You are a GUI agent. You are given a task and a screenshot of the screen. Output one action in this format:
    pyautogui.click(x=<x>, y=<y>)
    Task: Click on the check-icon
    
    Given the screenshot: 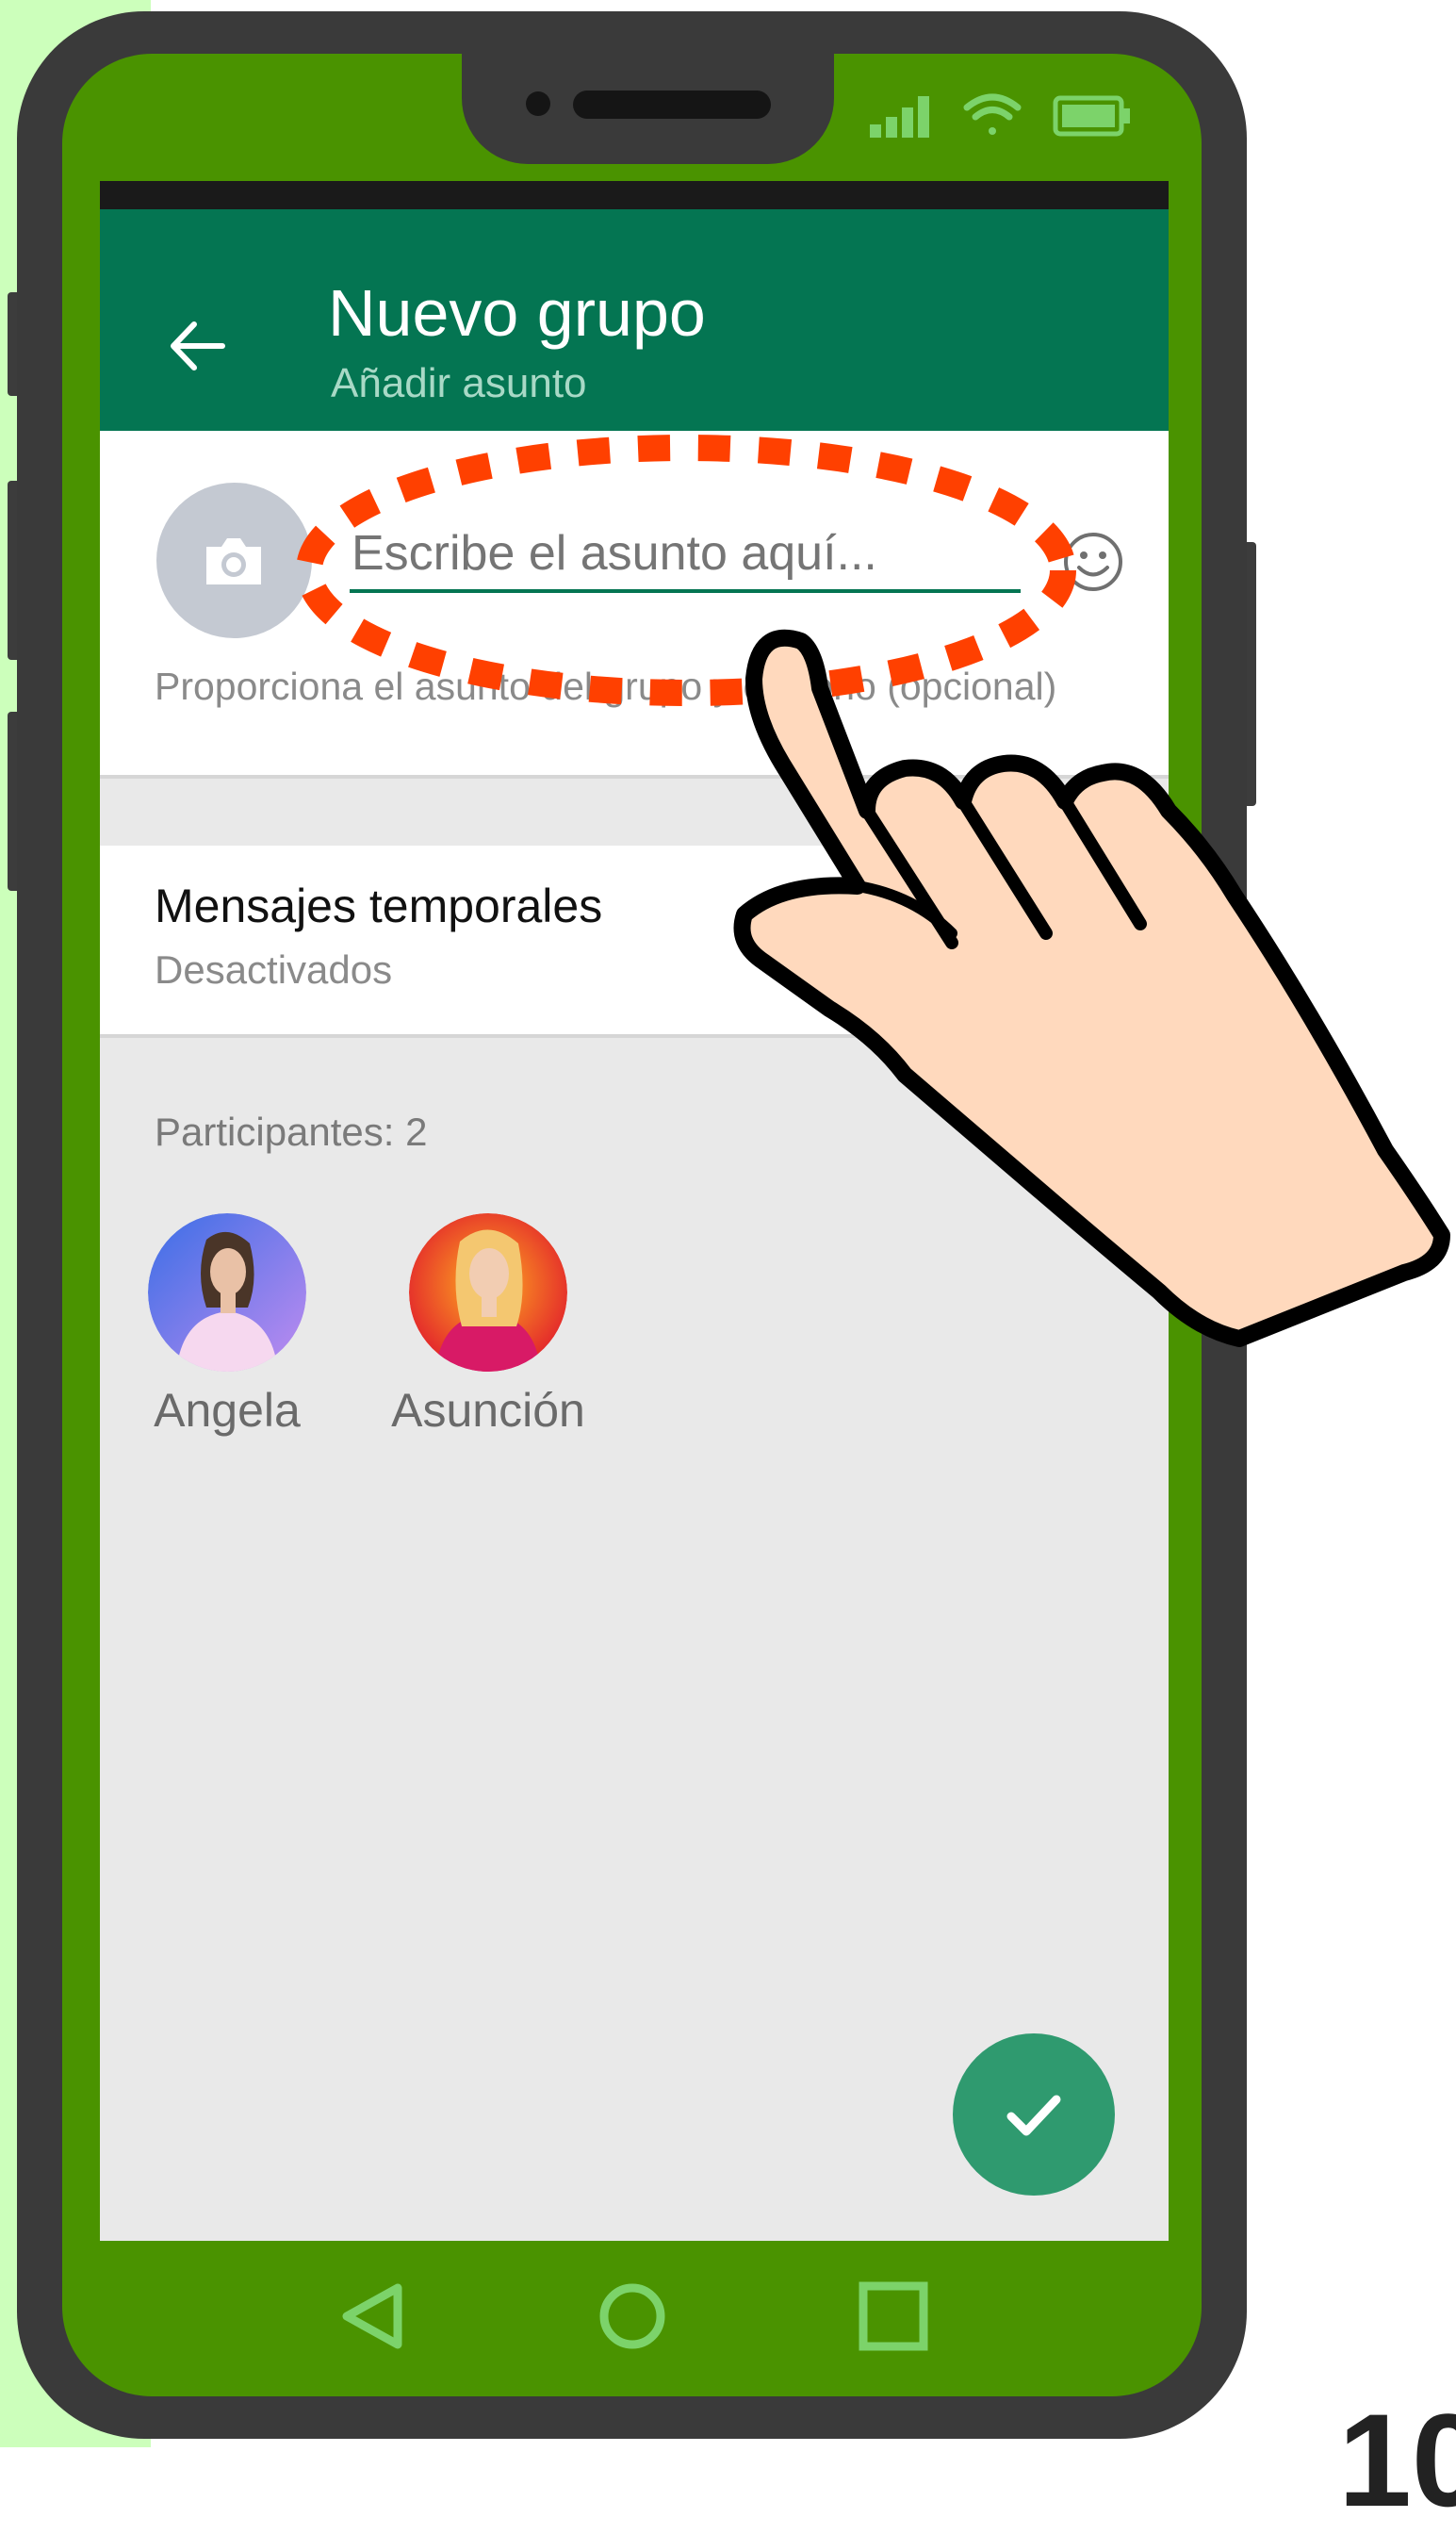 What is the action you would take?
    pyautogui.click(x=1033, y=2115)
    